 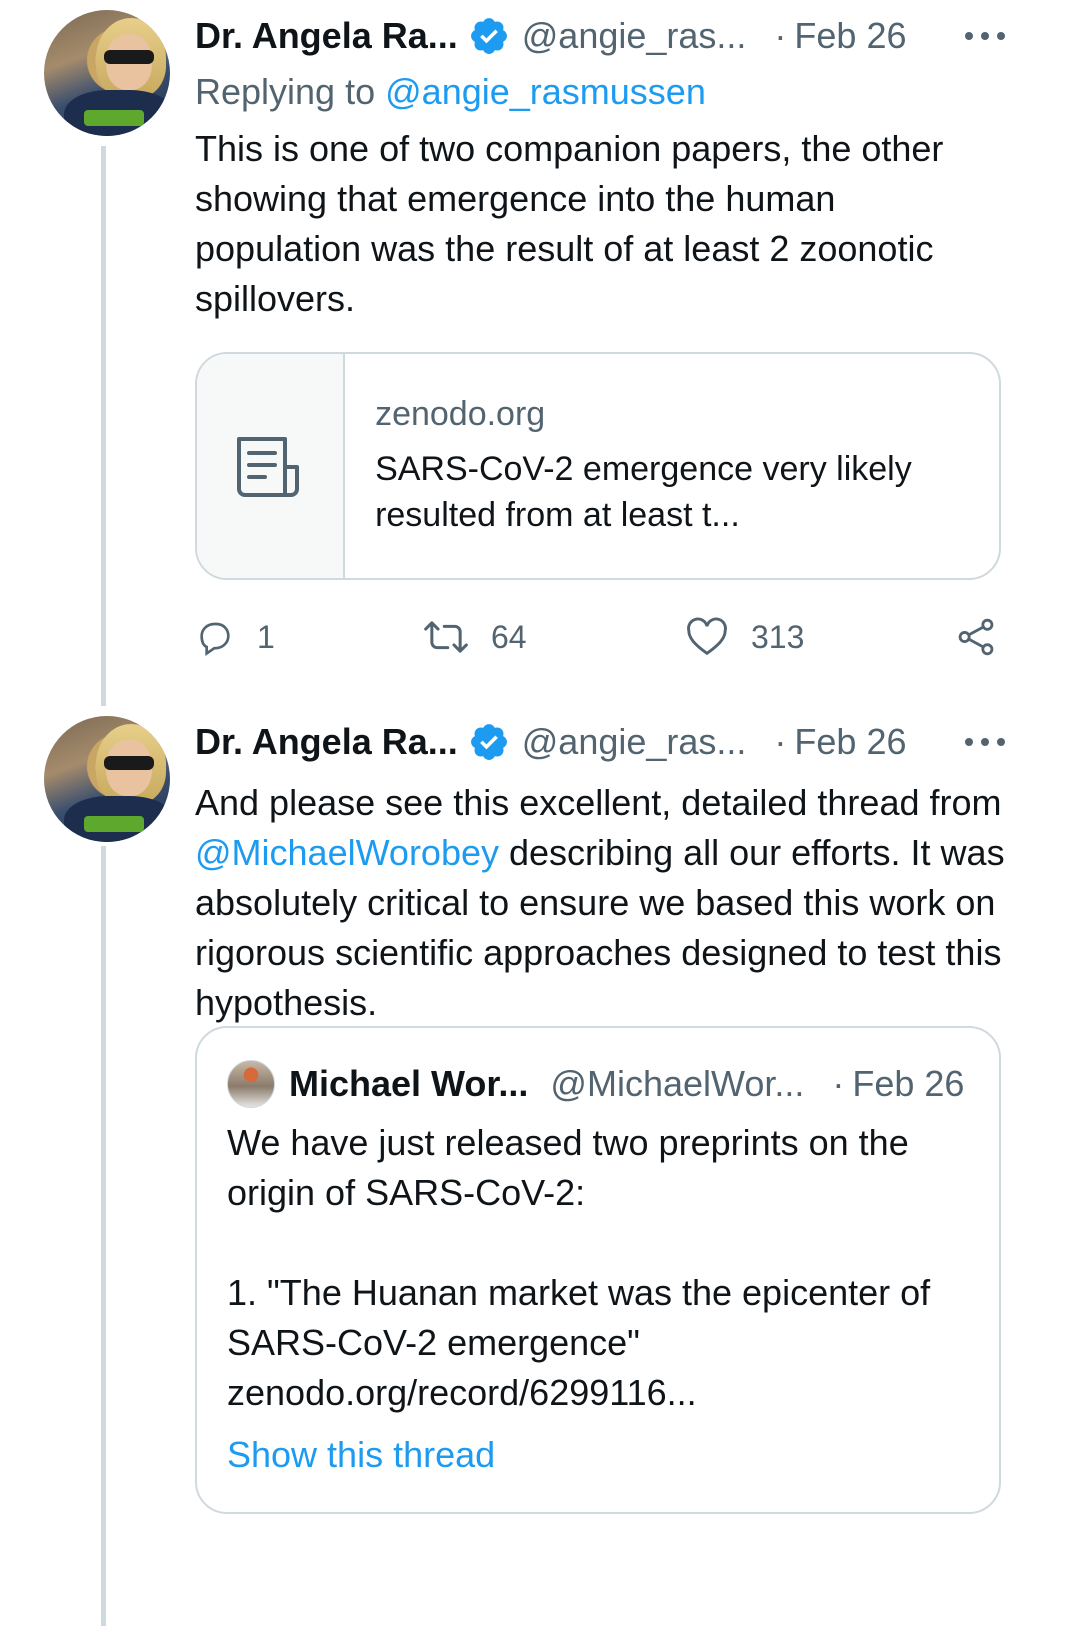 I want to click on show-thread-link: Show this thread, so click(x=598, y=1455).